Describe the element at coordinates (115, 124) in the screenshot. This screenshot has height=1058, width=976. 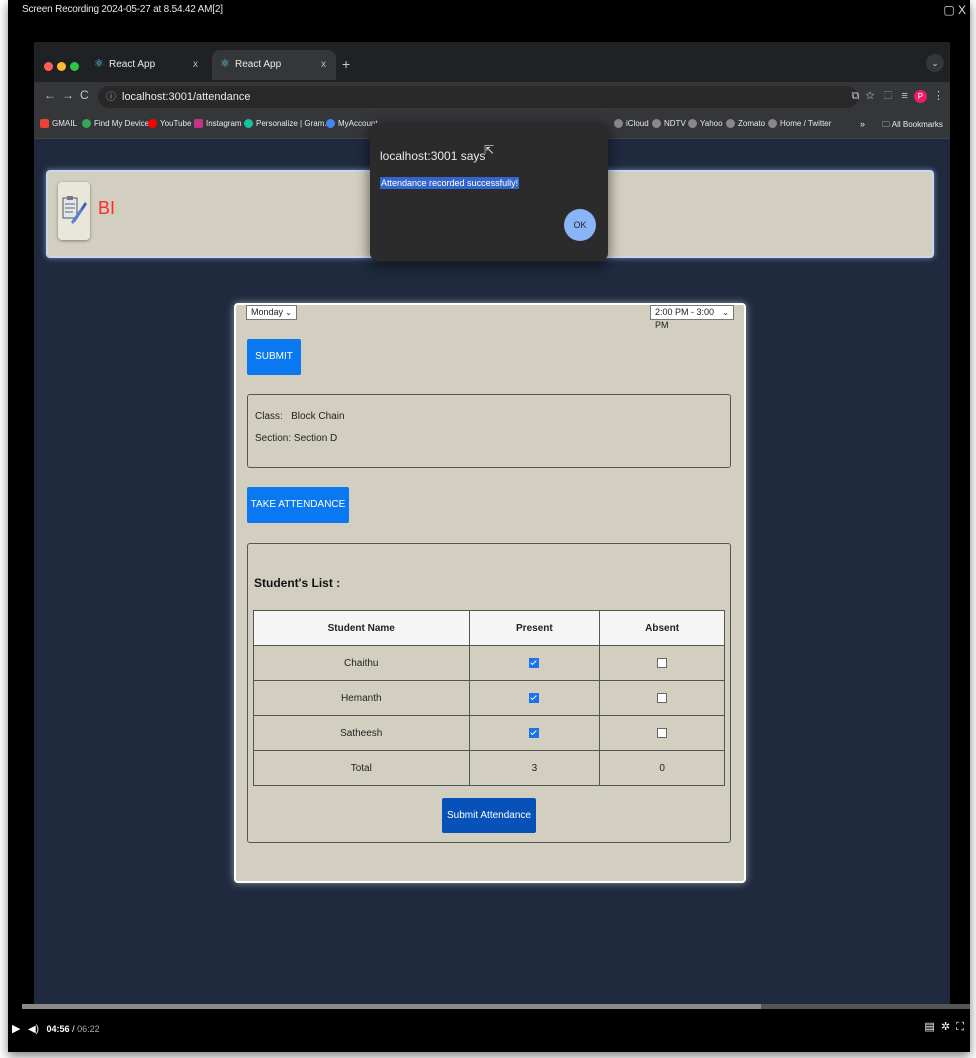
I see `bookmark-find-my-device: Find My Device` at that location.